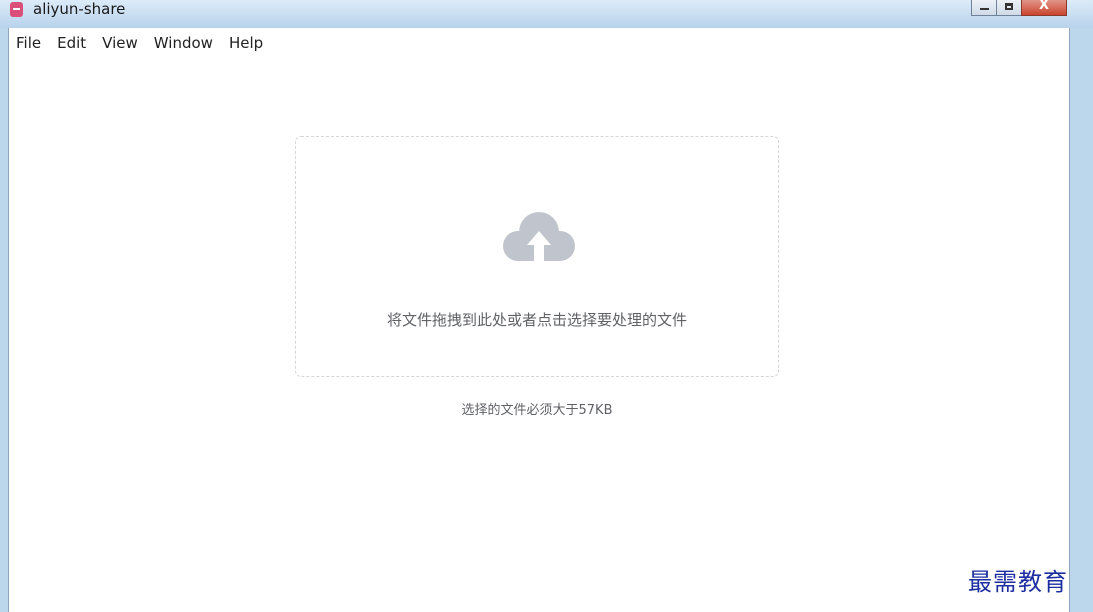 The image size is (1093, 612). Describe the element at coordinates (28, 43) in the screenshot. I see `menu-file: File` at that location.